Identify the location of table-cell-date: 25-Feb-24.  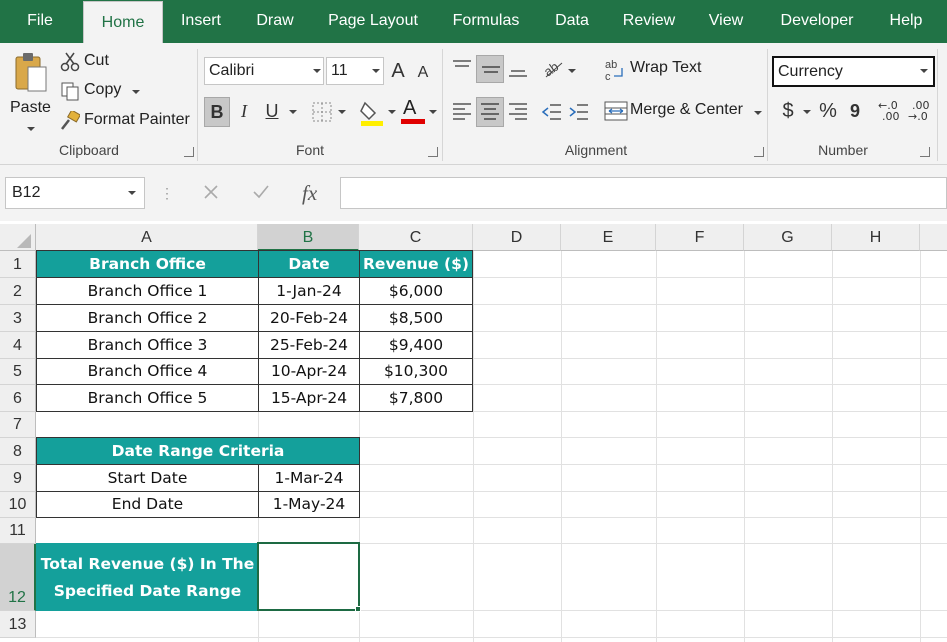
(309, 345).